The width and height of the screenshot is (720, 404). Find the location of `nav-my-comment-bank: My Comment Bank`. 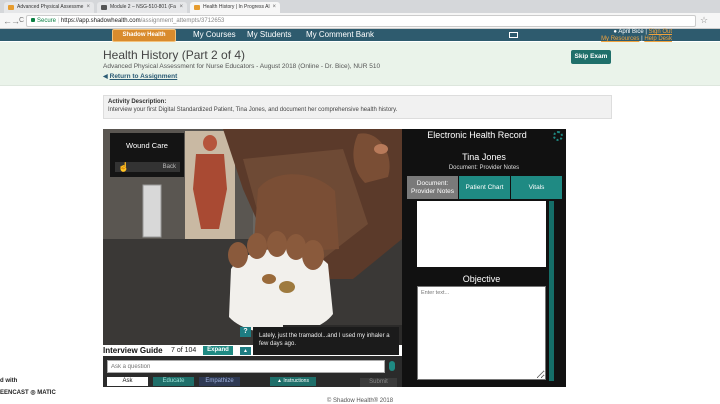

nav-my-comment-bank: My Comment Bank is located at coordinates (340, 35).